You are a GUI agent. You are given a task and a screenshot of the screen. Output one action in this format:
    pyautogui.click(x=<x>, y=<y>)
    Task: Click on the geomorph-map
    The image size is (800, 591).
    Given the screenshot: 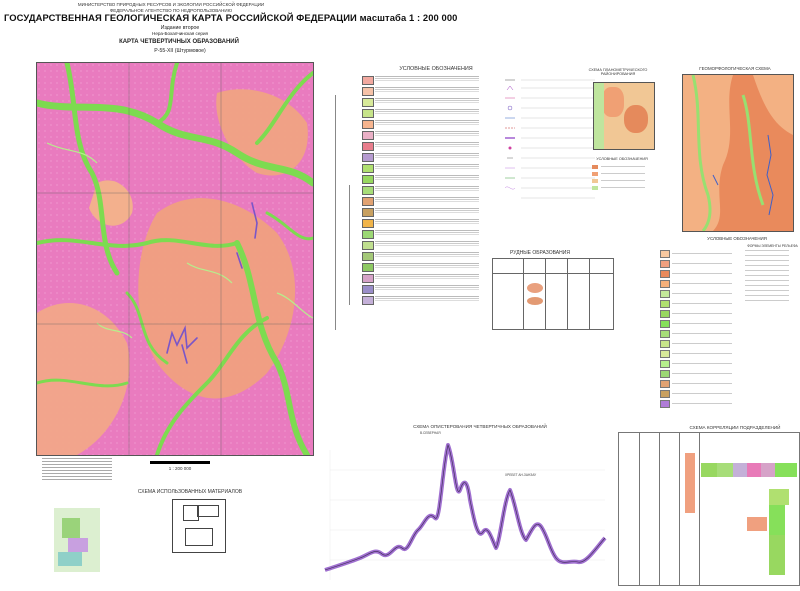 What is the action you would take?
    pyautogui.click(x=738, y=153)
    